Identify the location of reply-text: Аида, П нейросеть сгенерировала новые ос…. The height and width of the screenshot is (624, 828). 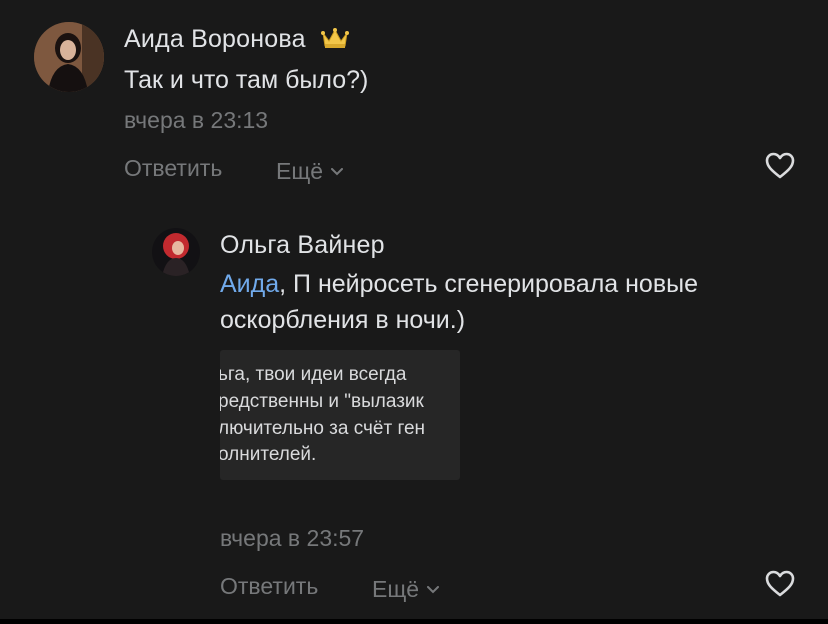
(510, 302).